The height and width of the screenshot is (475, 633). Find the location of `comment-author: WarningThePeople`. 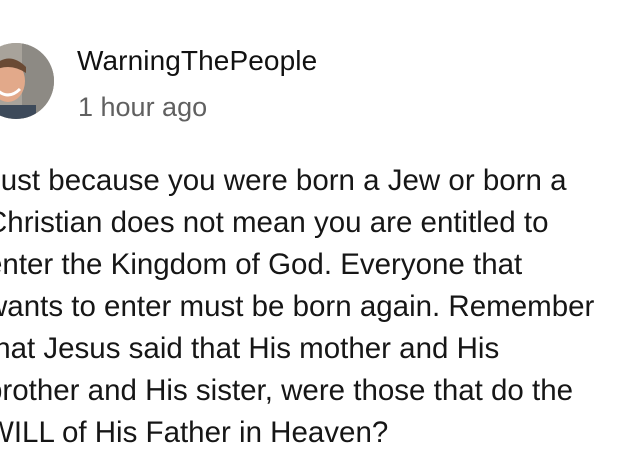

comment-author: WarningThePeople is located at coordinates (197, 61).